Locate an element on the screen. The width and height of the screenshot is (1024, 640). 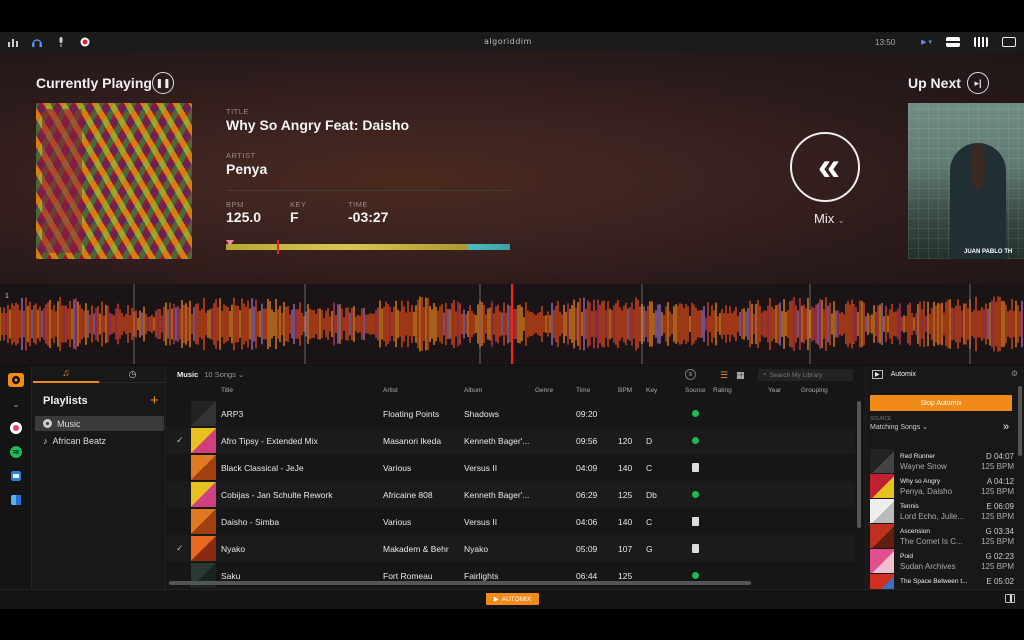
column-bpm: BPM is located at coordinates (625, 390).